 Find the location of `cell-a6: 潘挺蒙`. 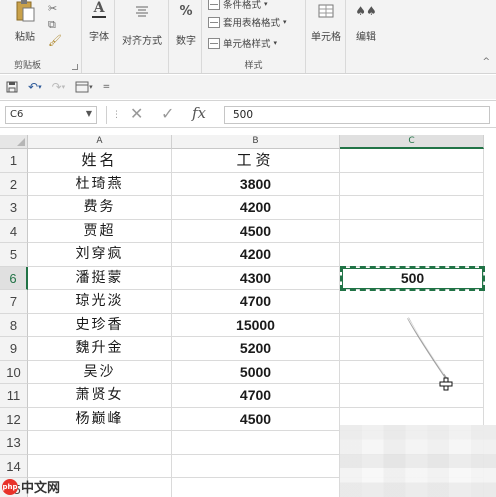

cell-a6: 潘挺蒙 is located at coordinates (100, 278).